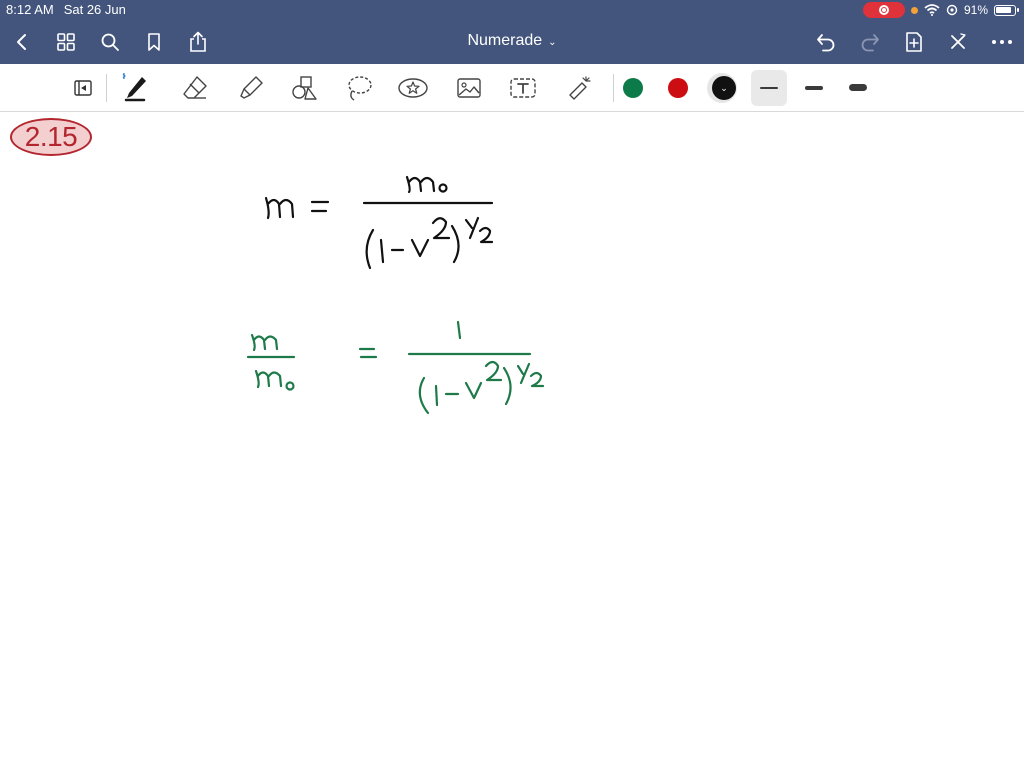 The height and width of the screenshot is (768, 1024). What do you see at coordinates (395, 295) in the screenshot?
I see `handwriting-layer` at bounding box center [395, 295].